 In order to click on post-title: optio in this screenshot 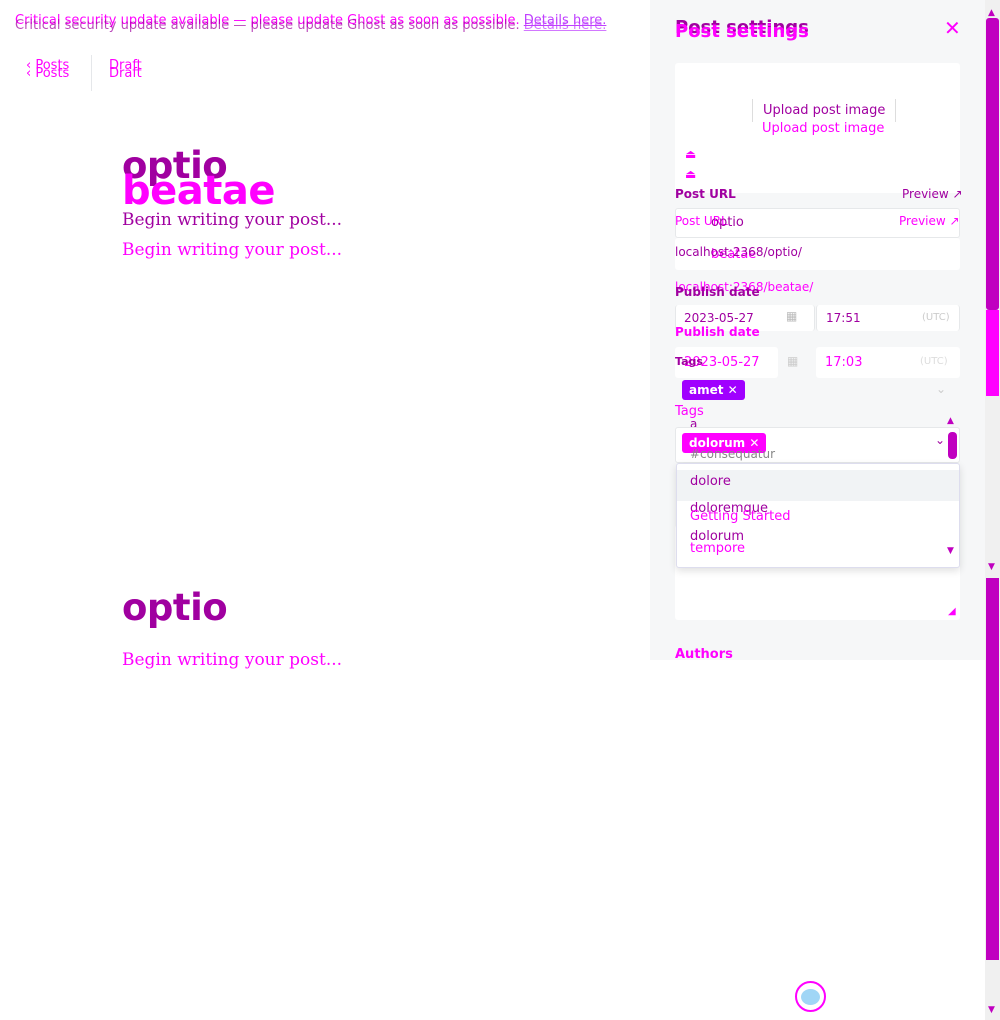, I will do `click(175, 607)`.